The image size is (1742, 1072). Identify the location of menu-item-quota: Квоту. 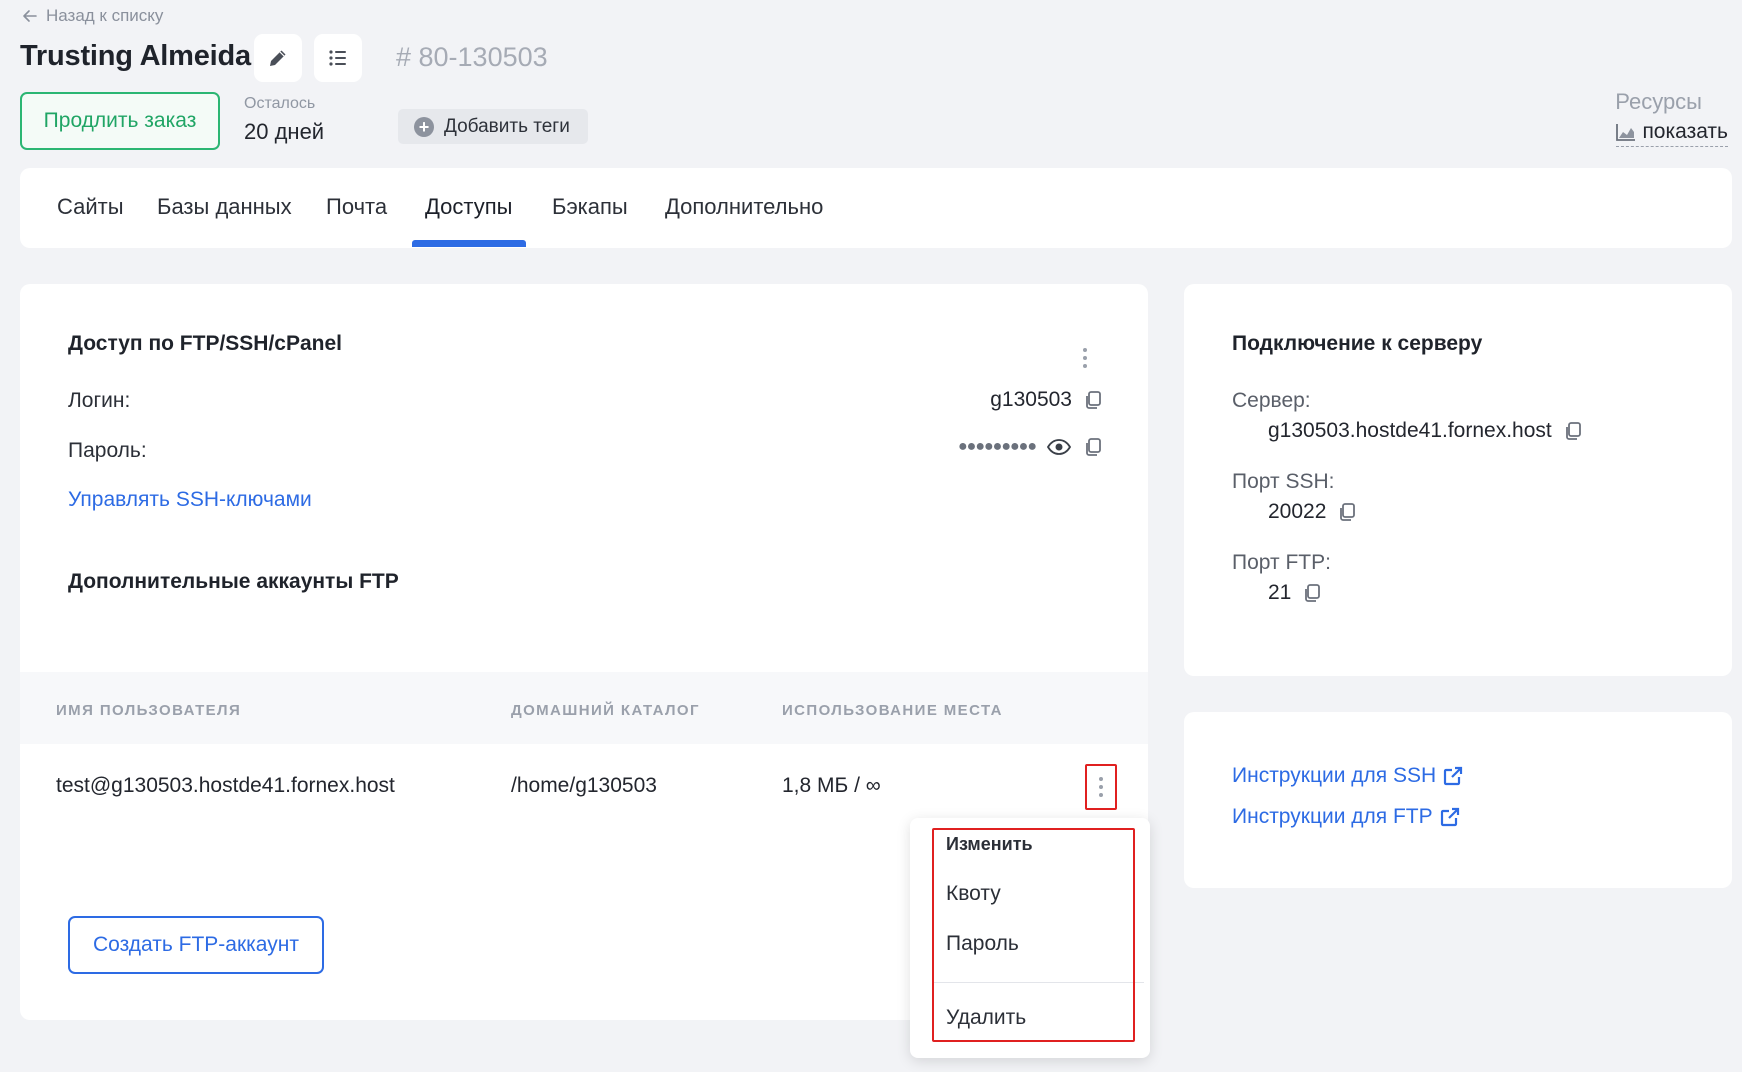
(973, 894).